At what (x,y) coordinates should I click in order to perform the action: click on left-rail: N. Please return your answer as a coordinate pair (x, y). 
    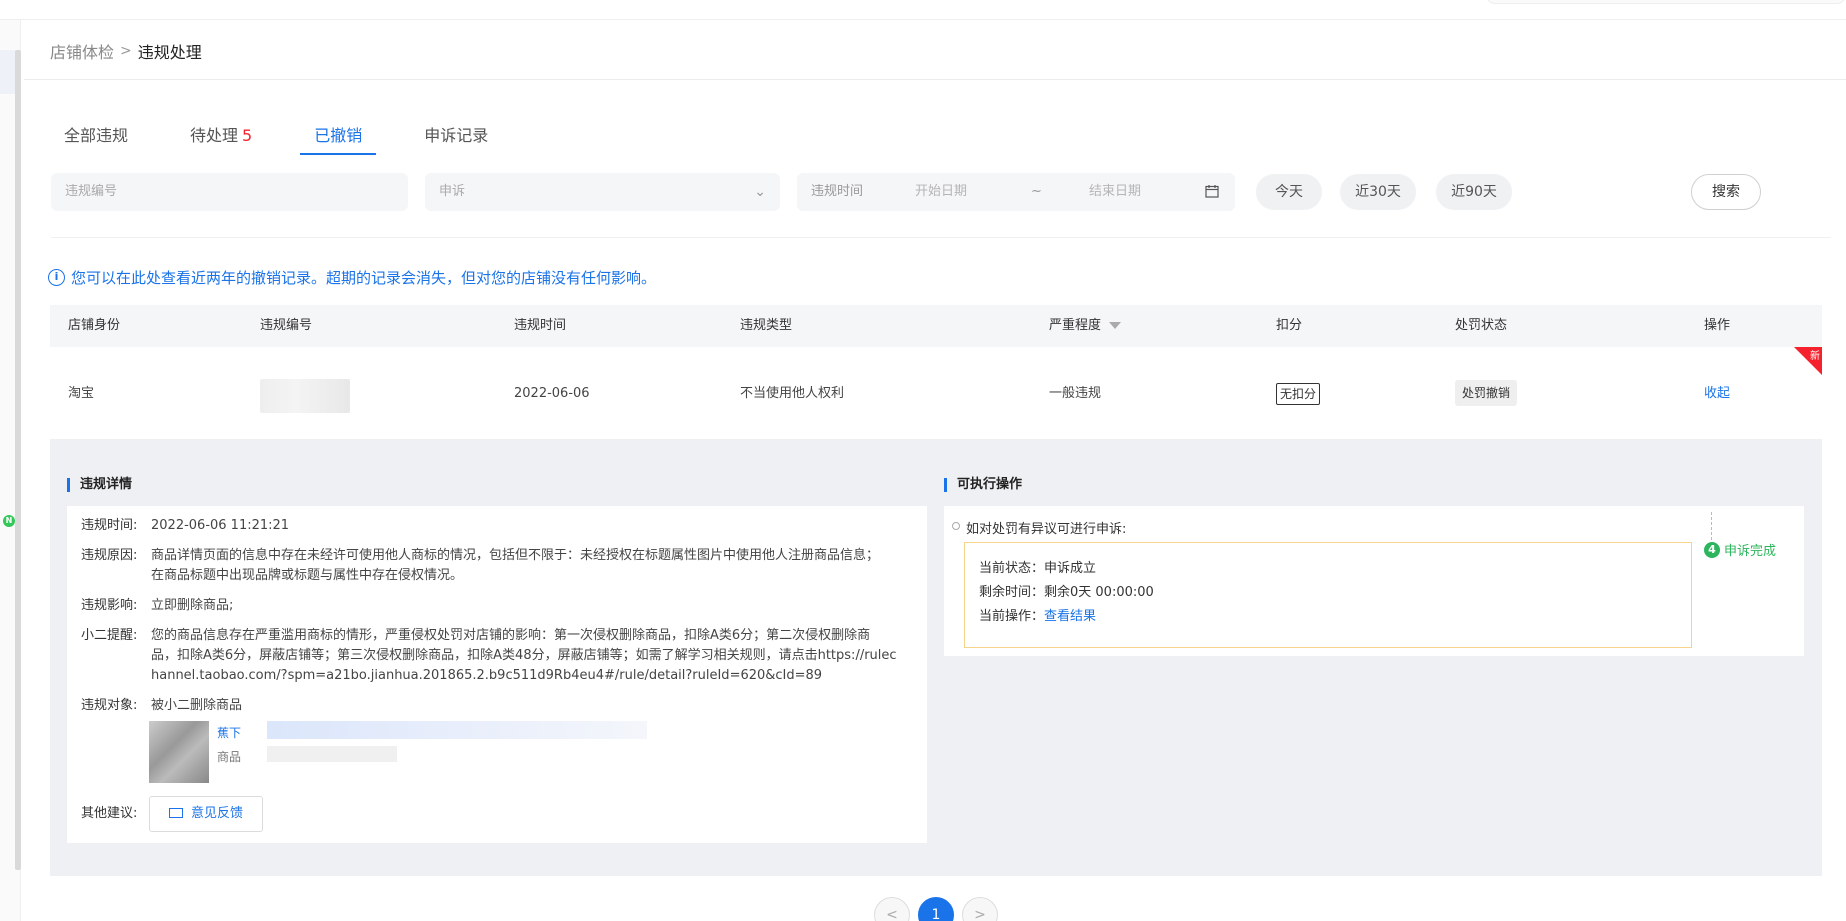
    Looking at the image, I should click on (10, 470).